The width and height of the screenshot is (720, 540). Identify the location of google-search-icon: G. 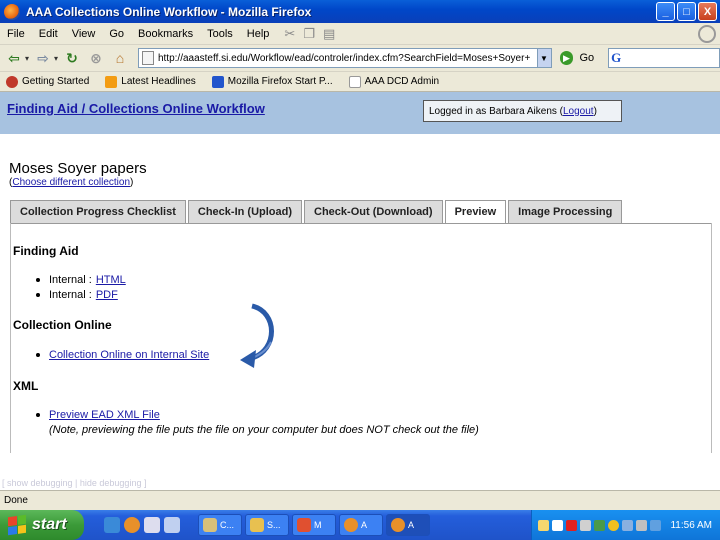
(616, 58).